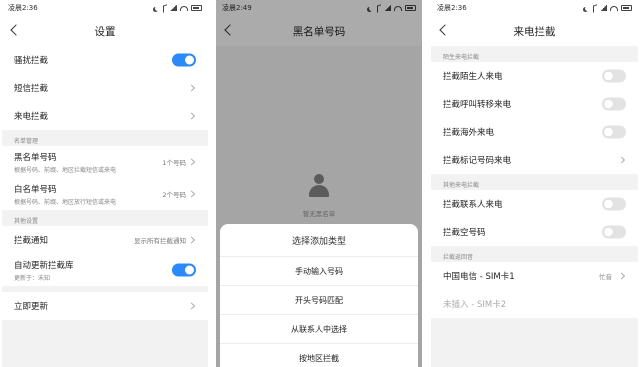 This screenshot has width=640, height=367. Describe the element at coordinates (105, 162) in the screenshot. I see `row-blacklist: 黑名单号码 根据号码、前缀、地区拦截短信或来电 1个号码` at that location.